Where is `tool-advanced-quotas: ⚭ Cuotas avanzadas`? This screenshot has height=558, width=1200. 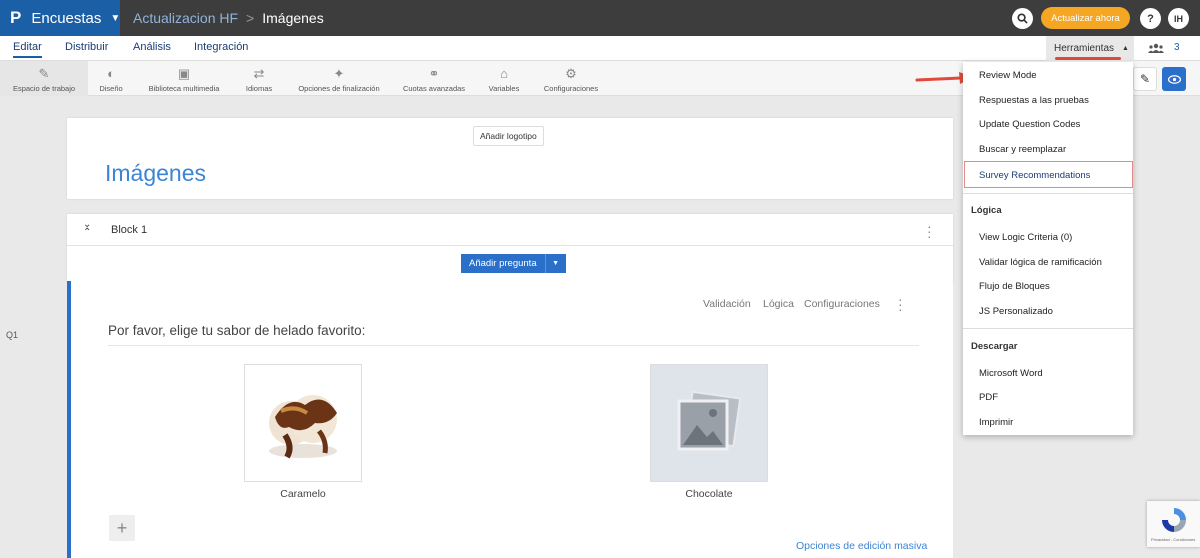
tool-advanced-quotas: ⚭ Cuotas avanzadas is located at coordinates (434, 78).